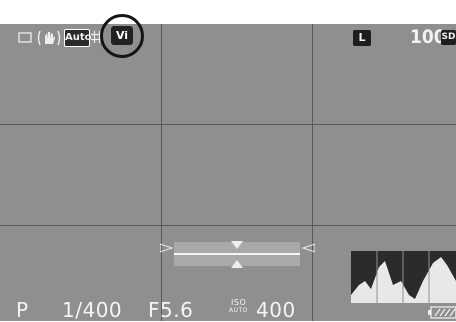  What do you see at coordinates (25, 37) in the screenshot?
I see `single-frame-icon` at bounding box center [25, 37].